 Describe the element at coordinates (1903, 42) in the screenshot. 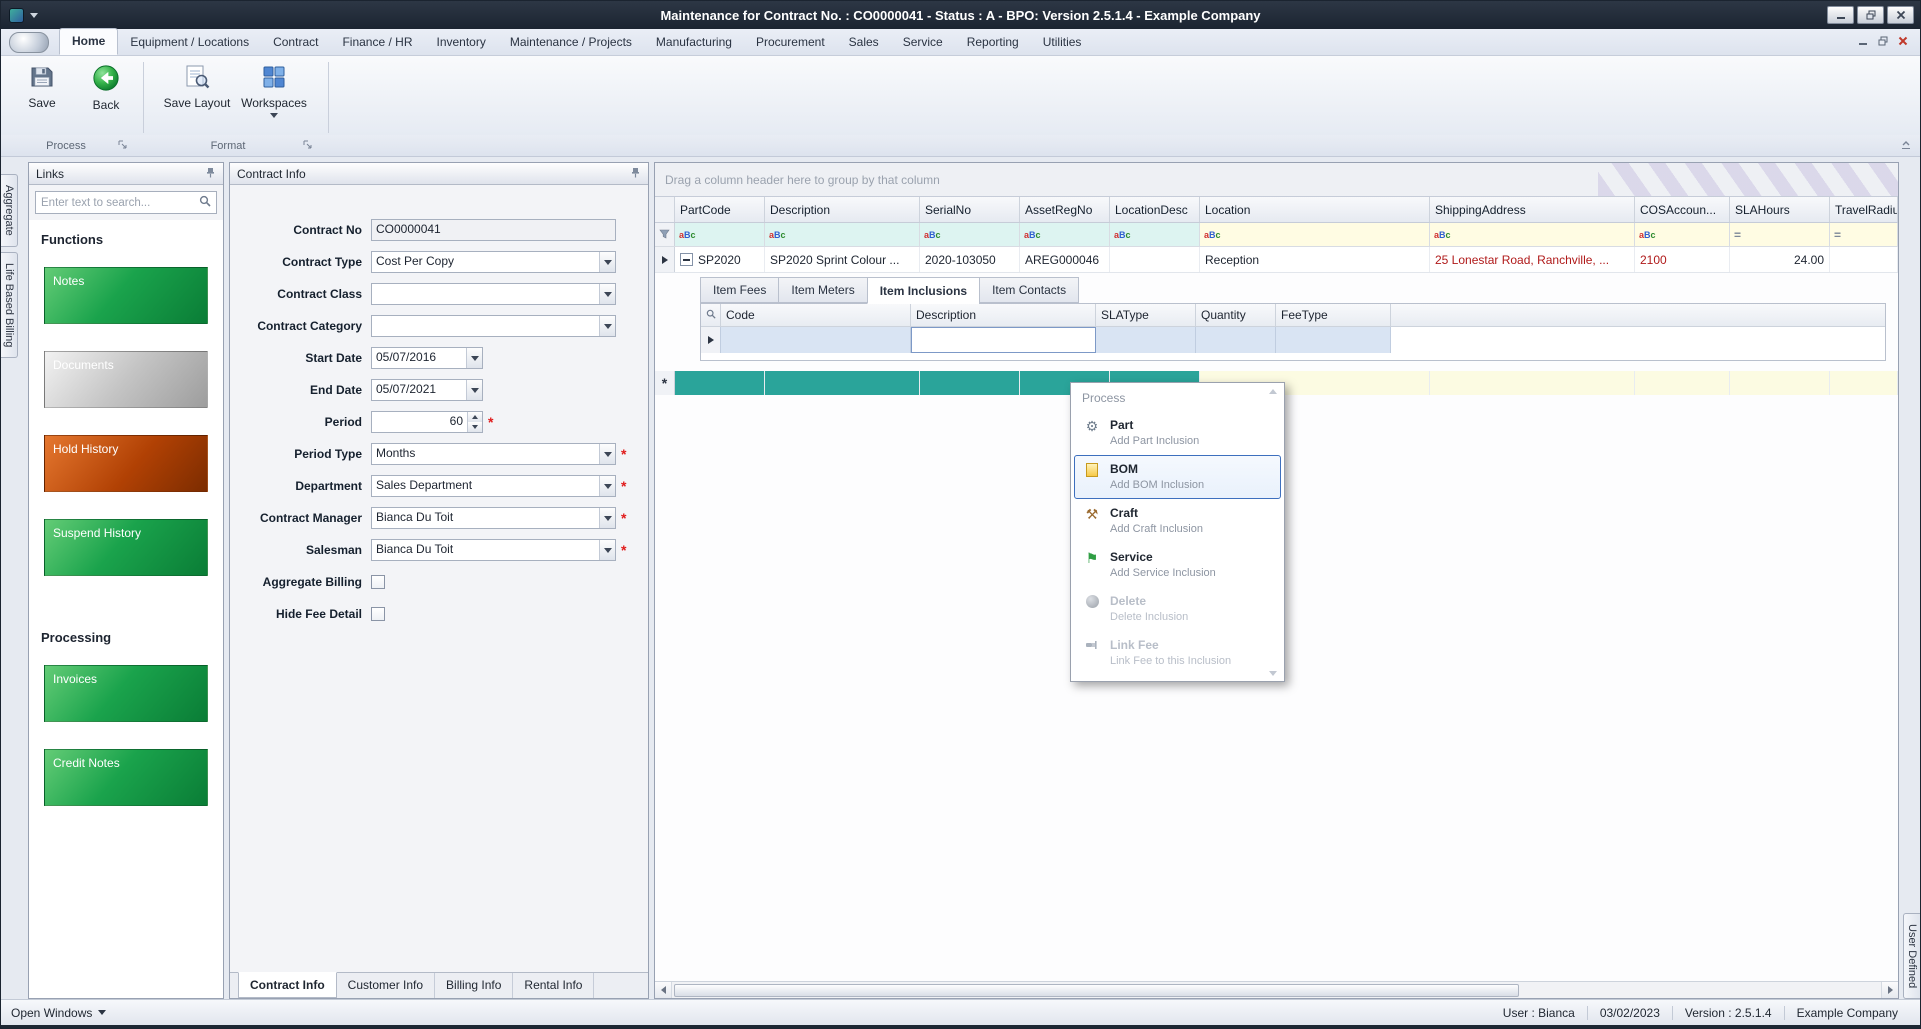

I see `mdi-close-button` at that location.